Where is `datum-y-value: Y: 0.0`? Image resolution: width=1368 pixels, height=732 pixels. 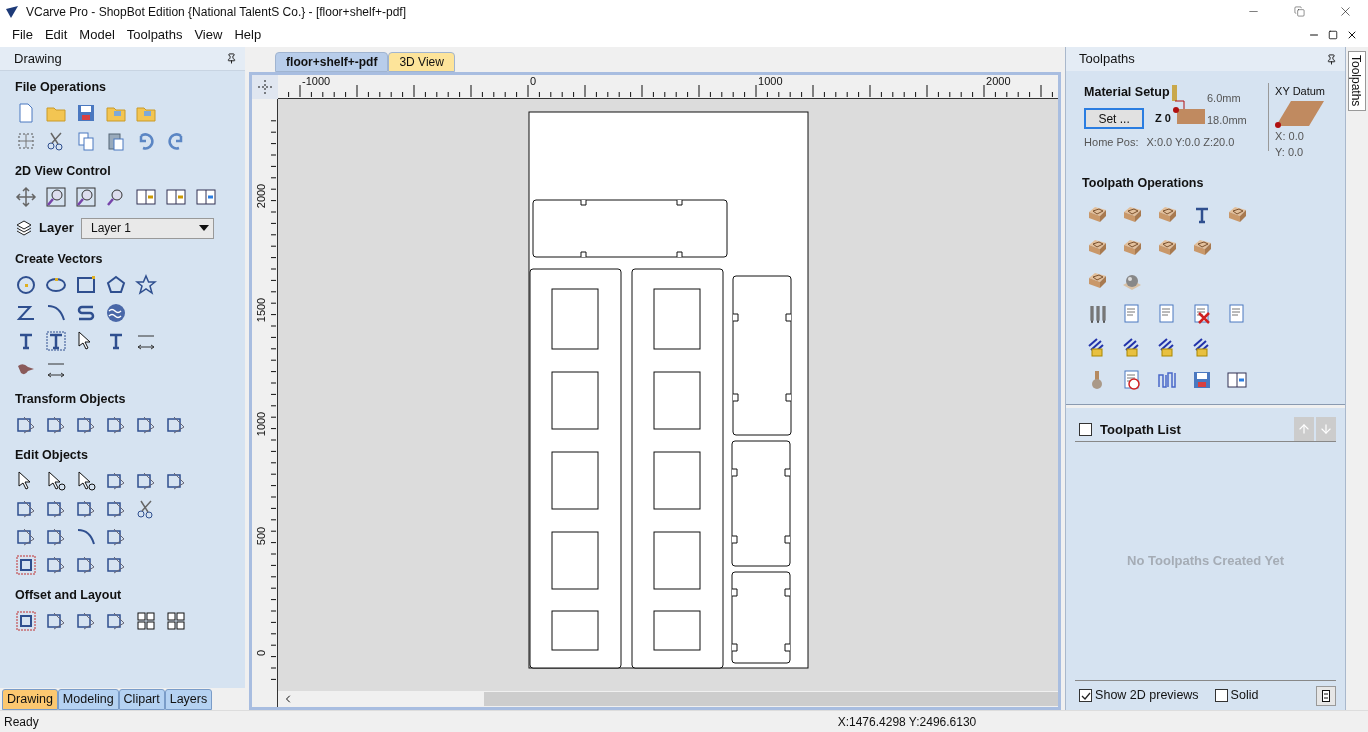 datum-y-value: Y: 0.0 is located at coordinates (1290, 152).